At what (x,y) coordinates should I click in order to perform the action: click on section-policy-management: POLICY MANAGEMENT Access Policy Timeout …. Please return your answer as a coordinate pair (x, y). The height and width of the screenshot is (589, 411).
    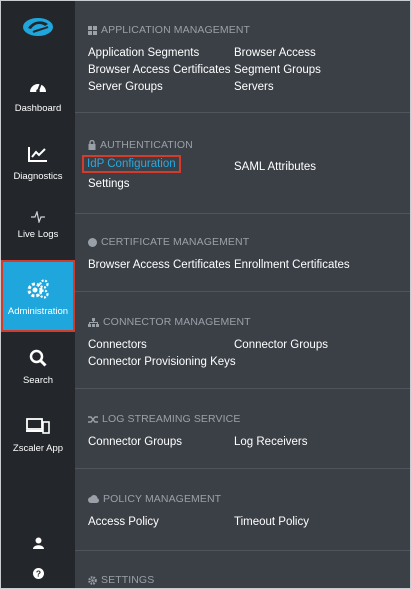
    Looking at the image, I should click on (242, 509).